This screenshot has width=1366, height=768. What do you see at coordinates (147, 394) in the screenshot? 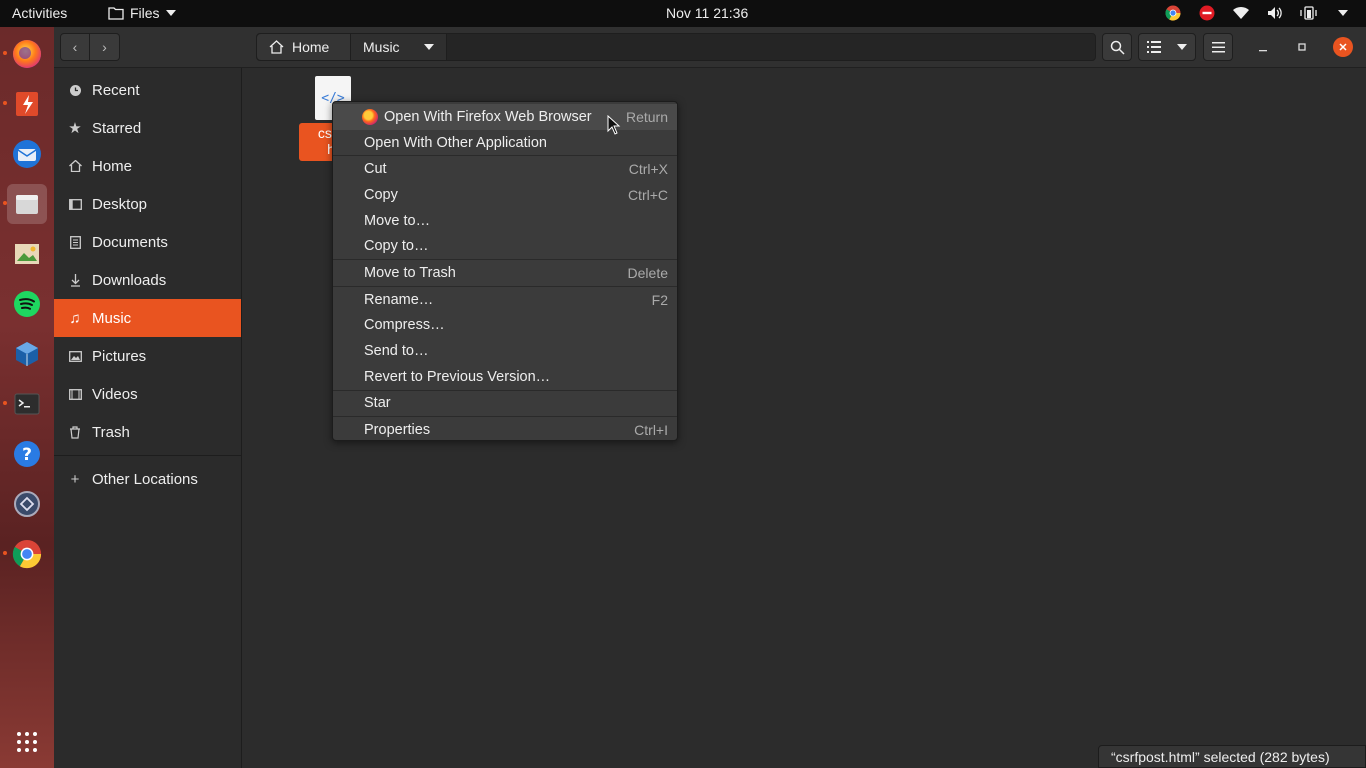
I see `sidebar-item-videos: Videos` at bounding box center [147, 394].